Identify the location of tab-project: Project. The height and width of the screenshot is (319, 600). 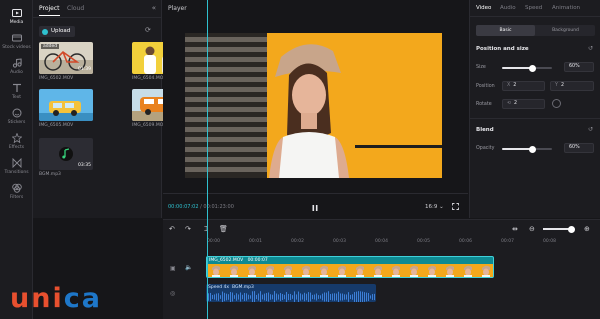
(49, 10).